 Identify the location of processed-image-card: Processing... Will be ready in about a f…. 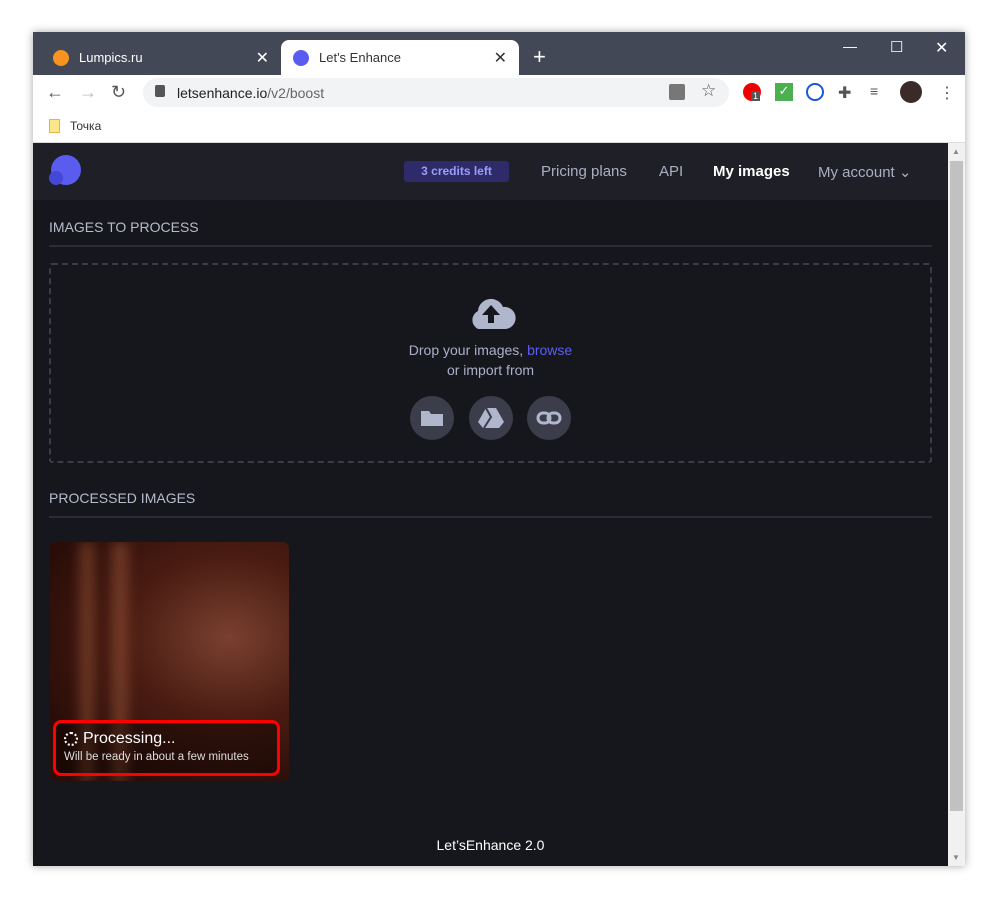
(169, 661).